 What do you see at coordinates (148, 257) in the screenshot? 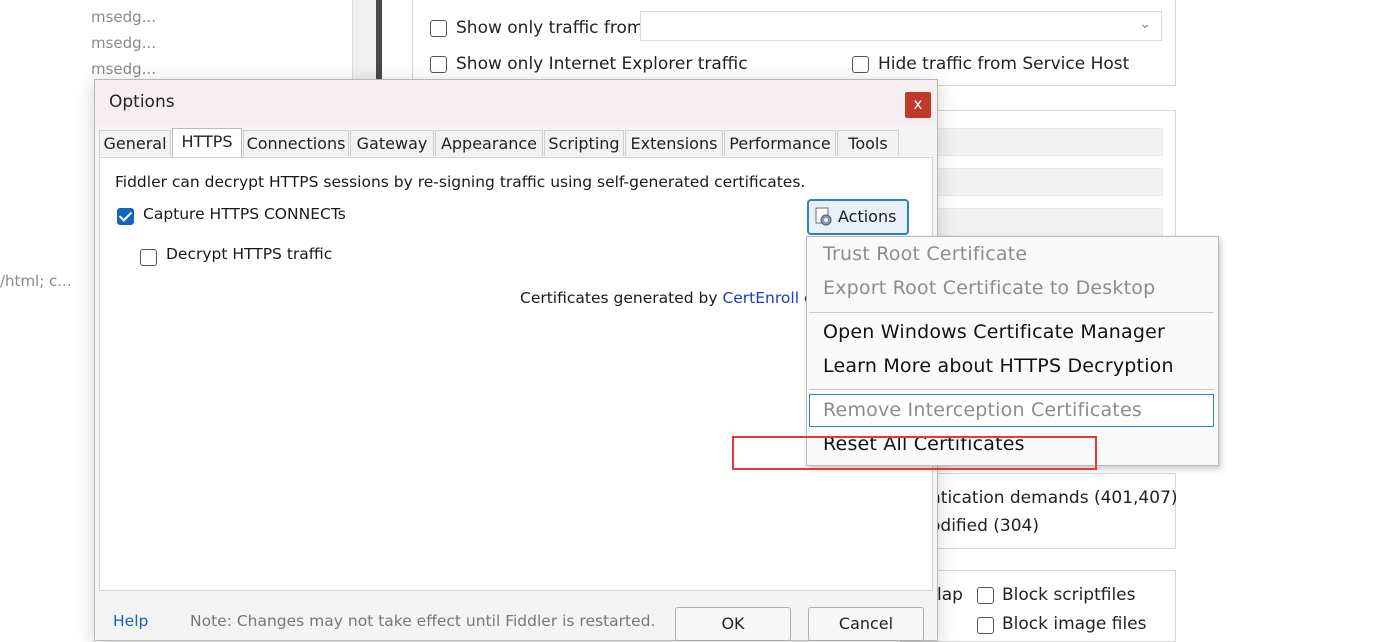
I see `decrypt-https-checkbox` at bounding box center [148, 257].